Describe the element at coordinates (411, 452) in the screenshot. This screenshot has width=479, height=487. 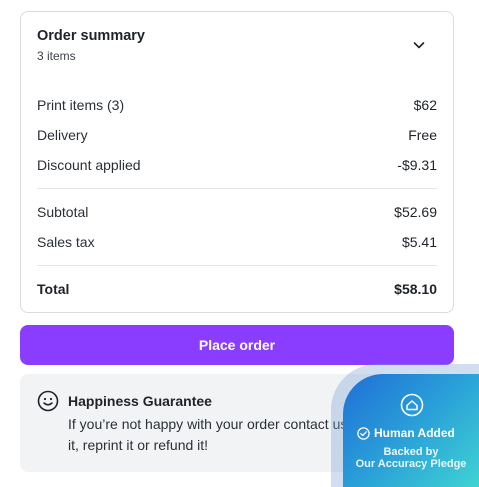
I see `badge-line-1: Backed by` at that location.